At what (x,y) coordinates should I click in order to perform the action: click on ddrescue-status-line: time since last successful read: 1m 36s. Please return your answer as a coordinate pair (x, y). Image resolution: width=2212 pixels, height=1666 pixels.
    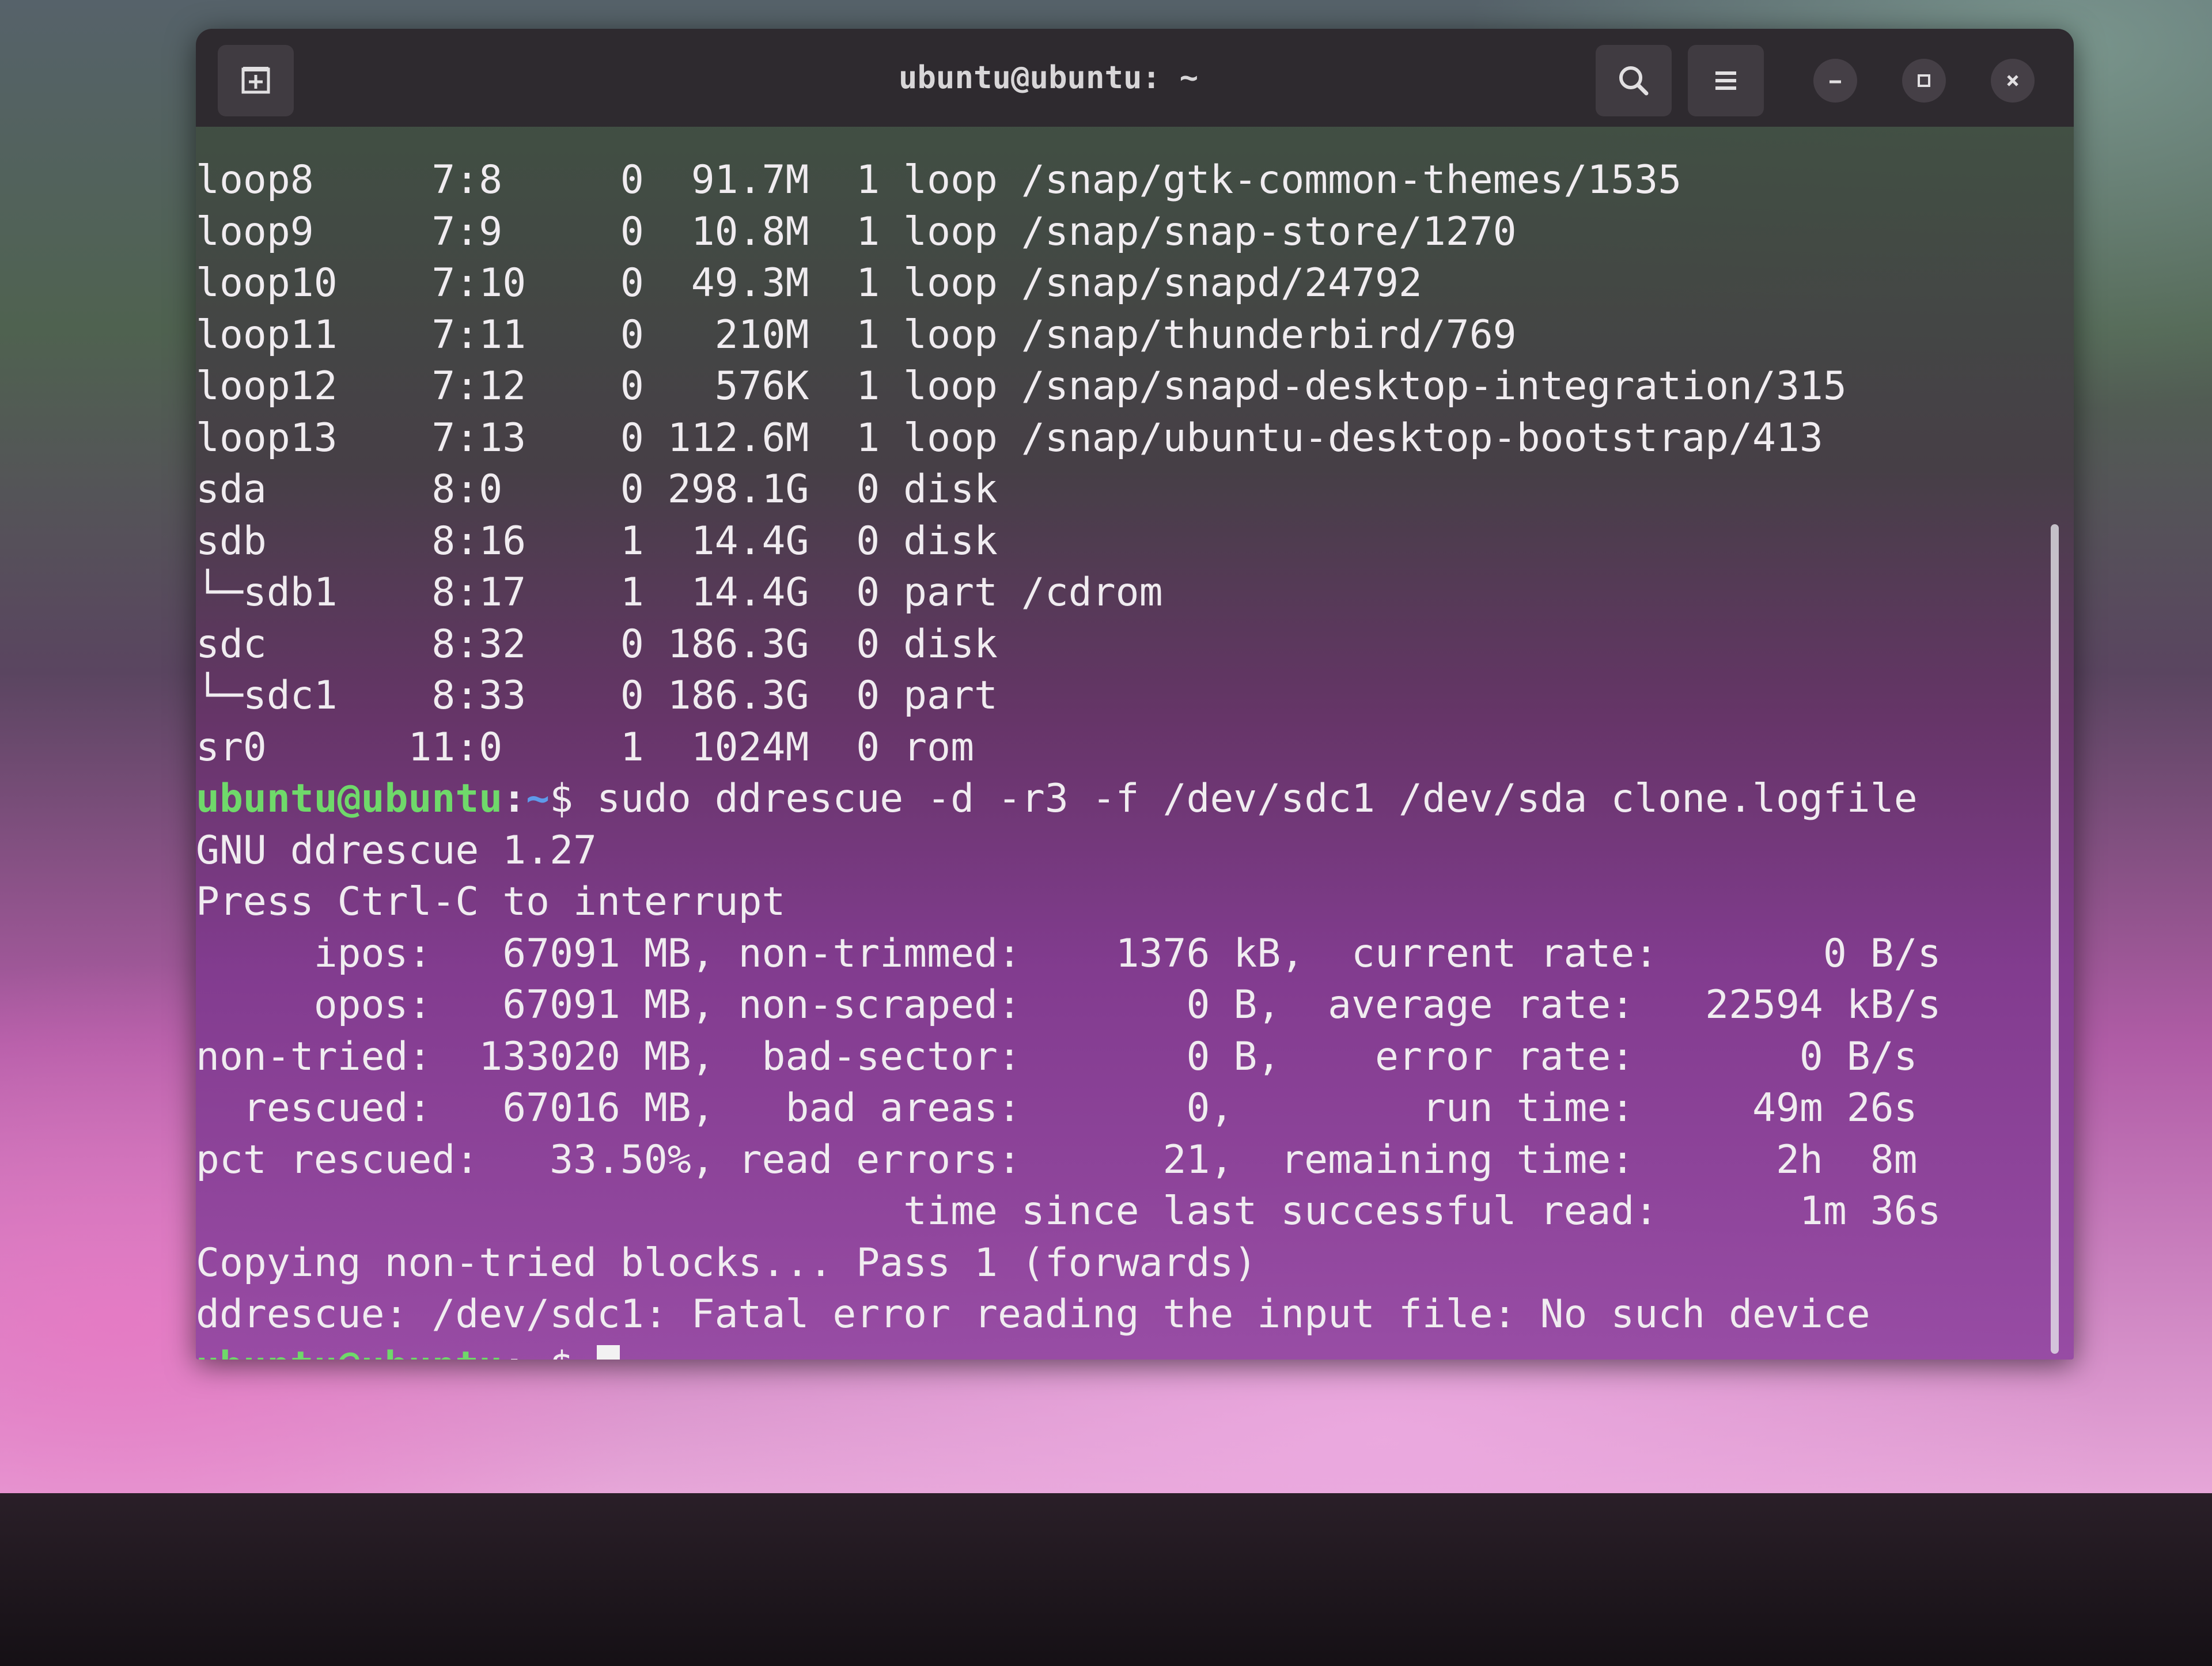
    Looking at the image, I should click on (1068, 1211).